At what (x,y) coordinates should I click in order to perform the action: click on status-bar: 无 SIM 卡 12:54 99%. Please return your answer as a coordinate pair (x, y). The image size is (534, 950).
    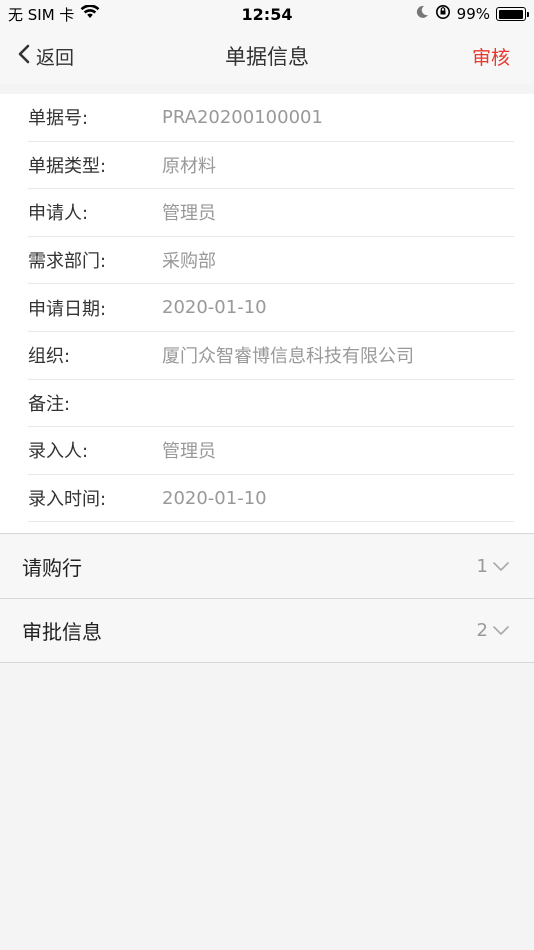
    Looking at the image, I should click on (267, 14).